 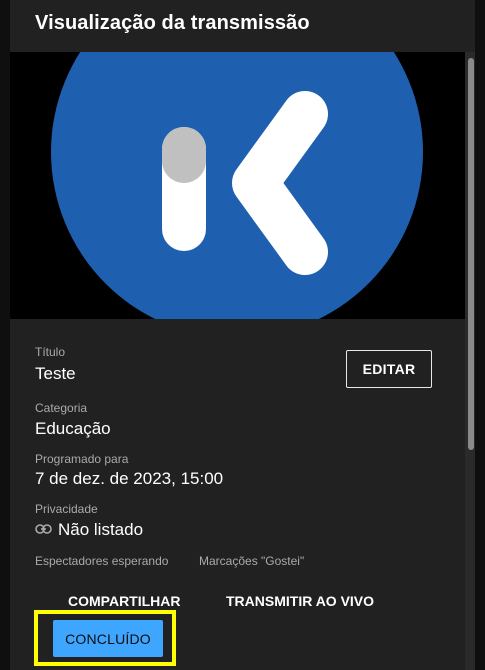 What do you see at coordinates (184, 155) in the screenshot?
I see `logo-knob` at bounding box center [184, 155].